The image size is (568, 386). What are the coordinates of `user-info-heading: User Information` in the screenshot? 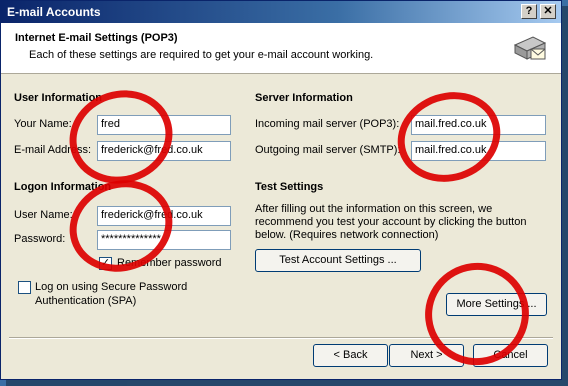 It's located at (58, 98).